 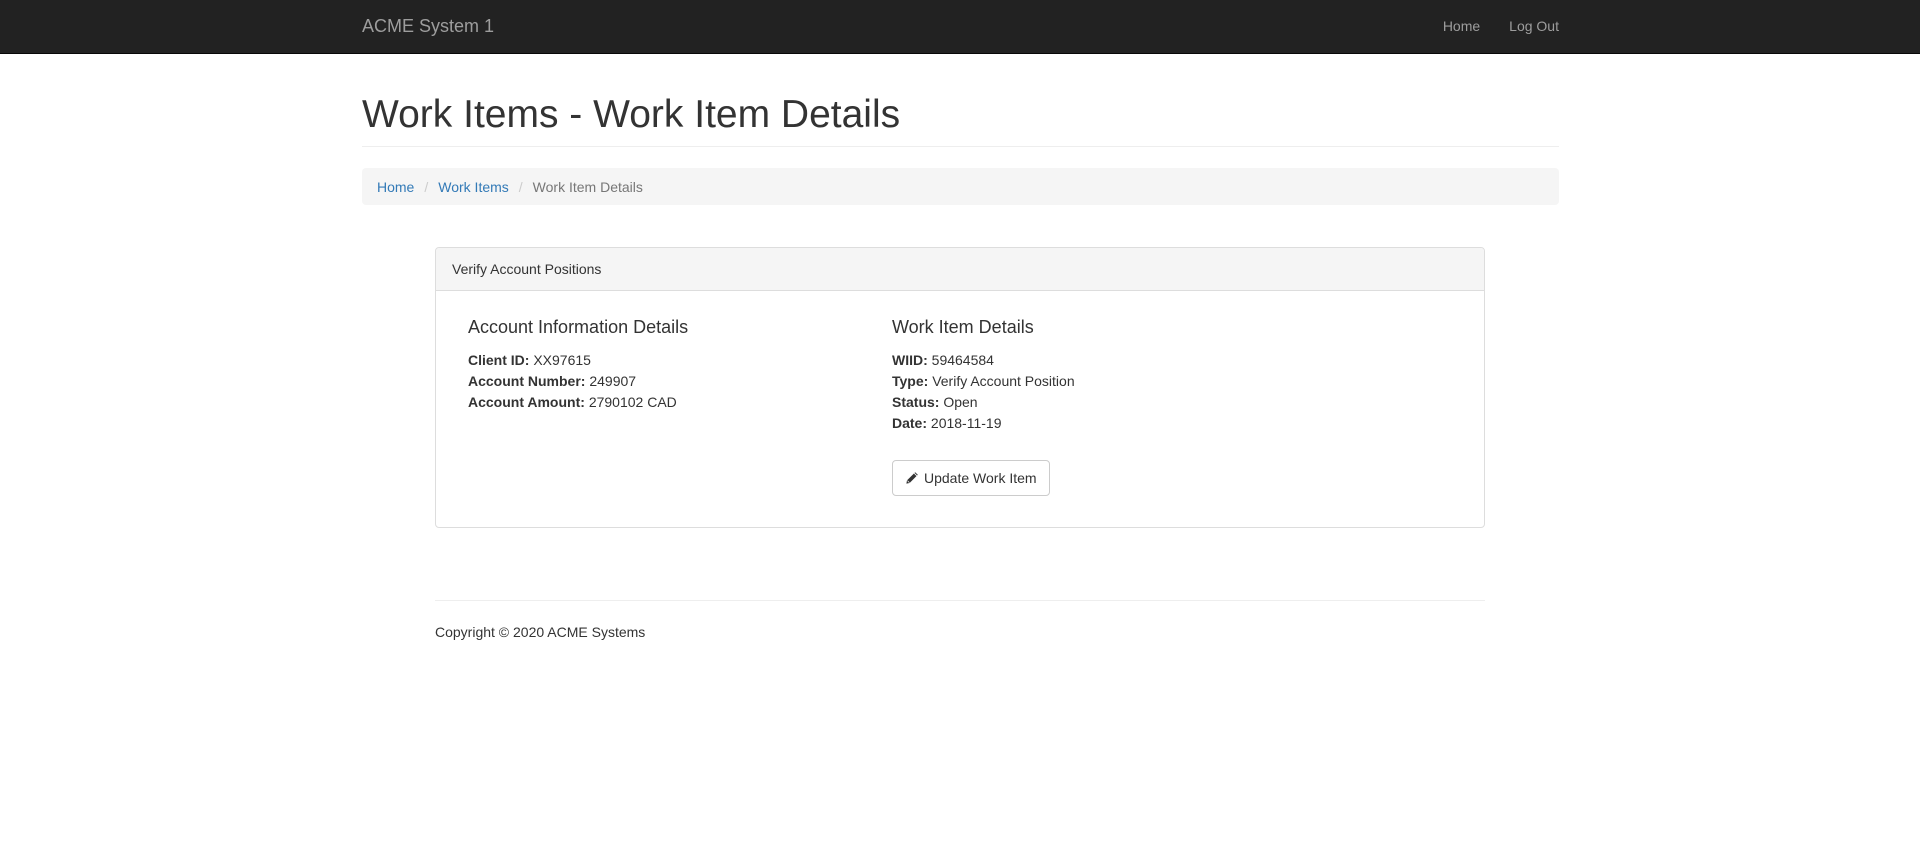 What do you see at coordinates (962, 360) in the screenshot?
I see `field-value: 59464584` at bounding box center [962, 360].